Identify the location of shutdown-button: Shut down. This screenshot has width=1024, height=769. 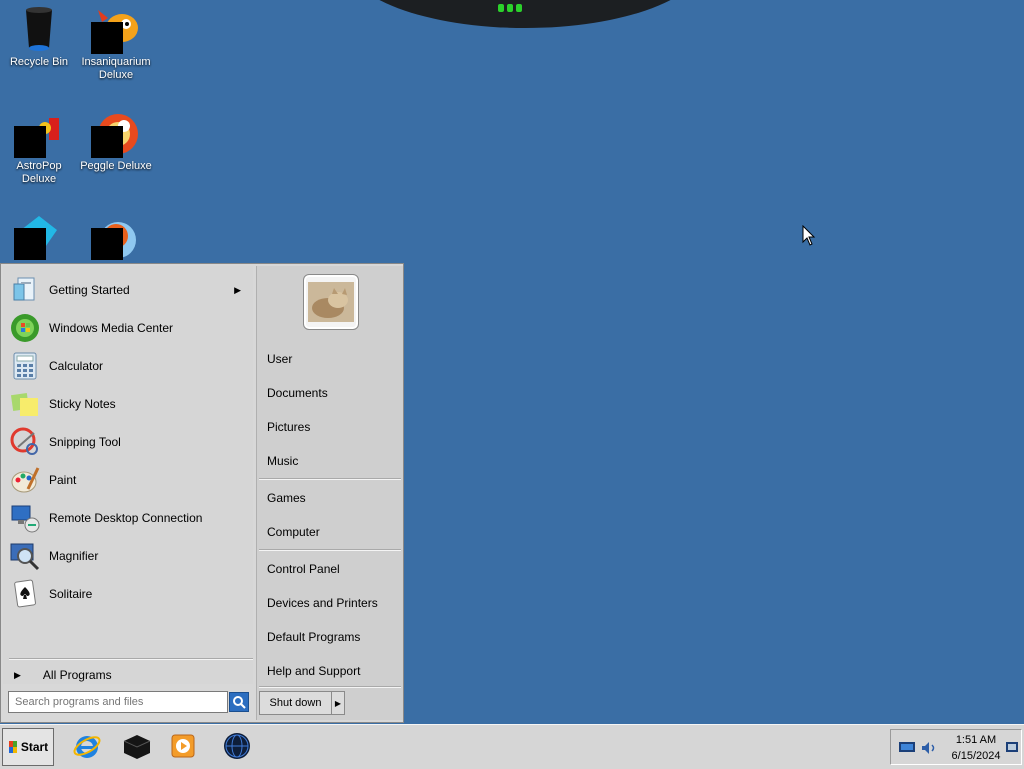
(296, 703).